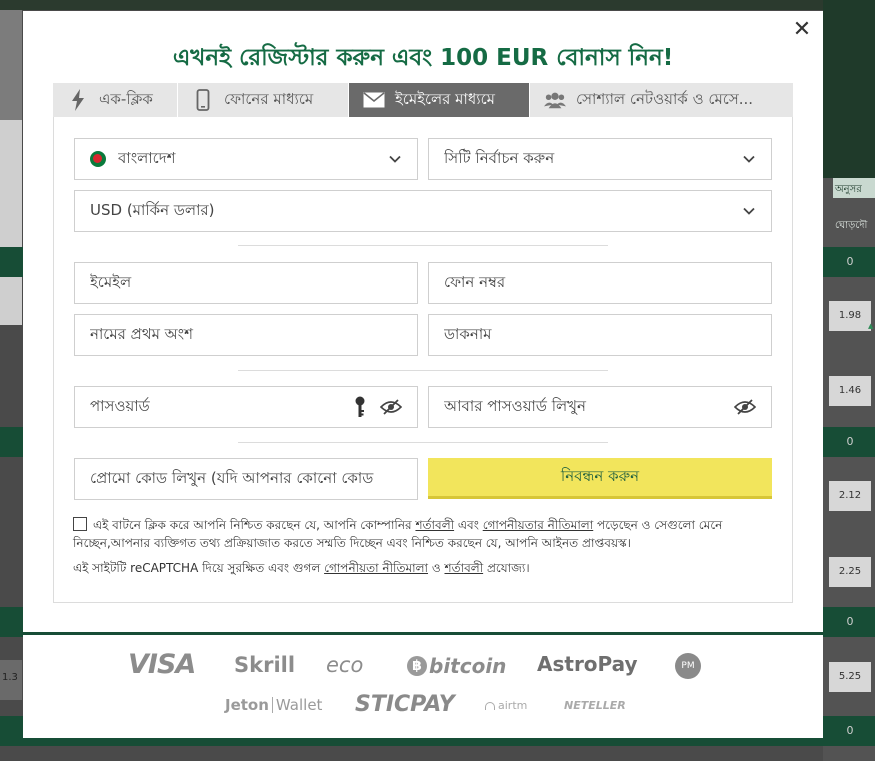 The height and width of the screenshot is (761, 875). What do you see at coordinates (463, 568) in the screenshot?
I see `google-terms-link: শর্তাবলী` at bounding box center [463, 568].